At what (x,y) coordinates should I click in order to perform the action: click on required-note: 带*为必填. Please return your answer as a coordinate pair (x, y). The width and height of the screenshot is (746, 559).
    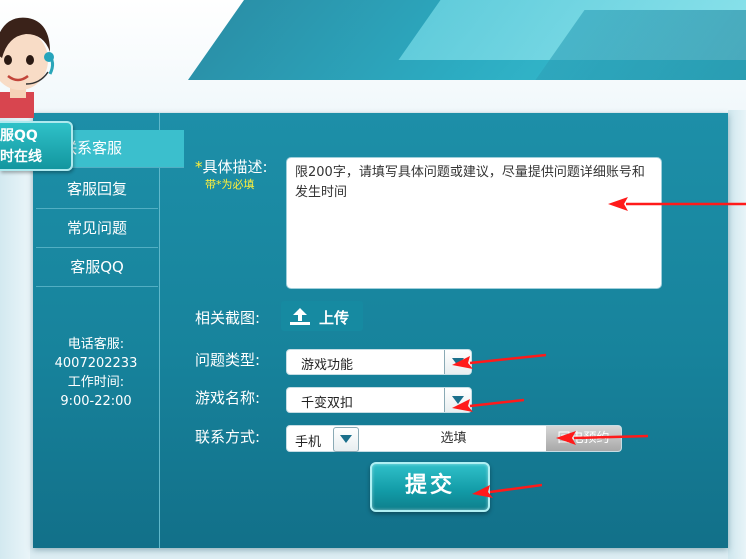
    Looking at the image, I should click on (230, 184).